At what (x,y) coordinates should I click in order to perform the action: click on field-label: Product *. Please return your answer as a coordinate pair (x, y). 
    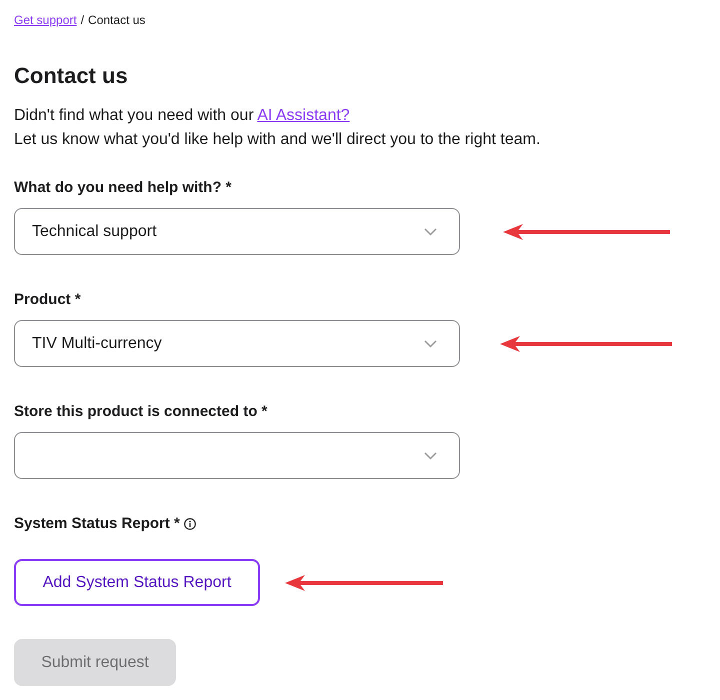
    Looking at the image, I should click on (47, 300).